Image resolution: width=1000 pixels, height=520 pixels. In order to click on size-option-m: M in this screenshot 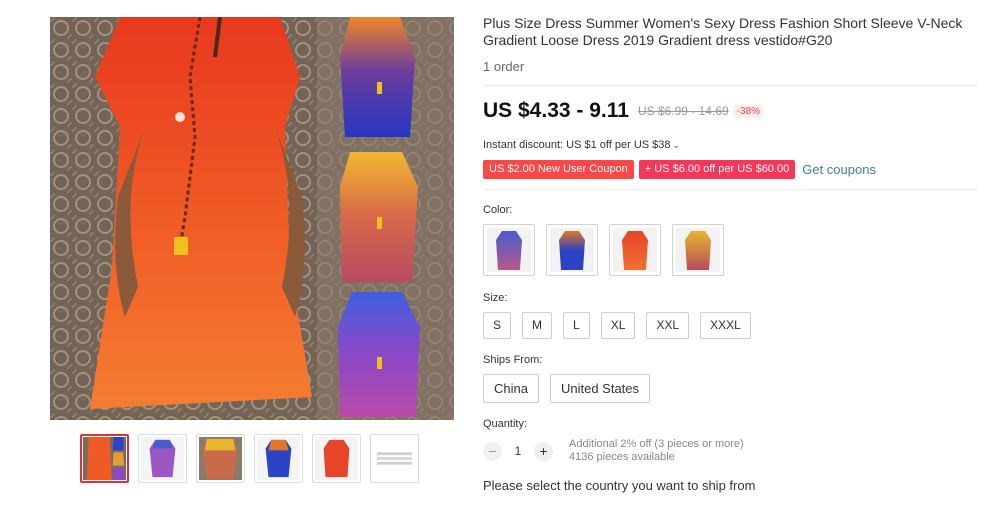, I will do `click(537, 325)`.